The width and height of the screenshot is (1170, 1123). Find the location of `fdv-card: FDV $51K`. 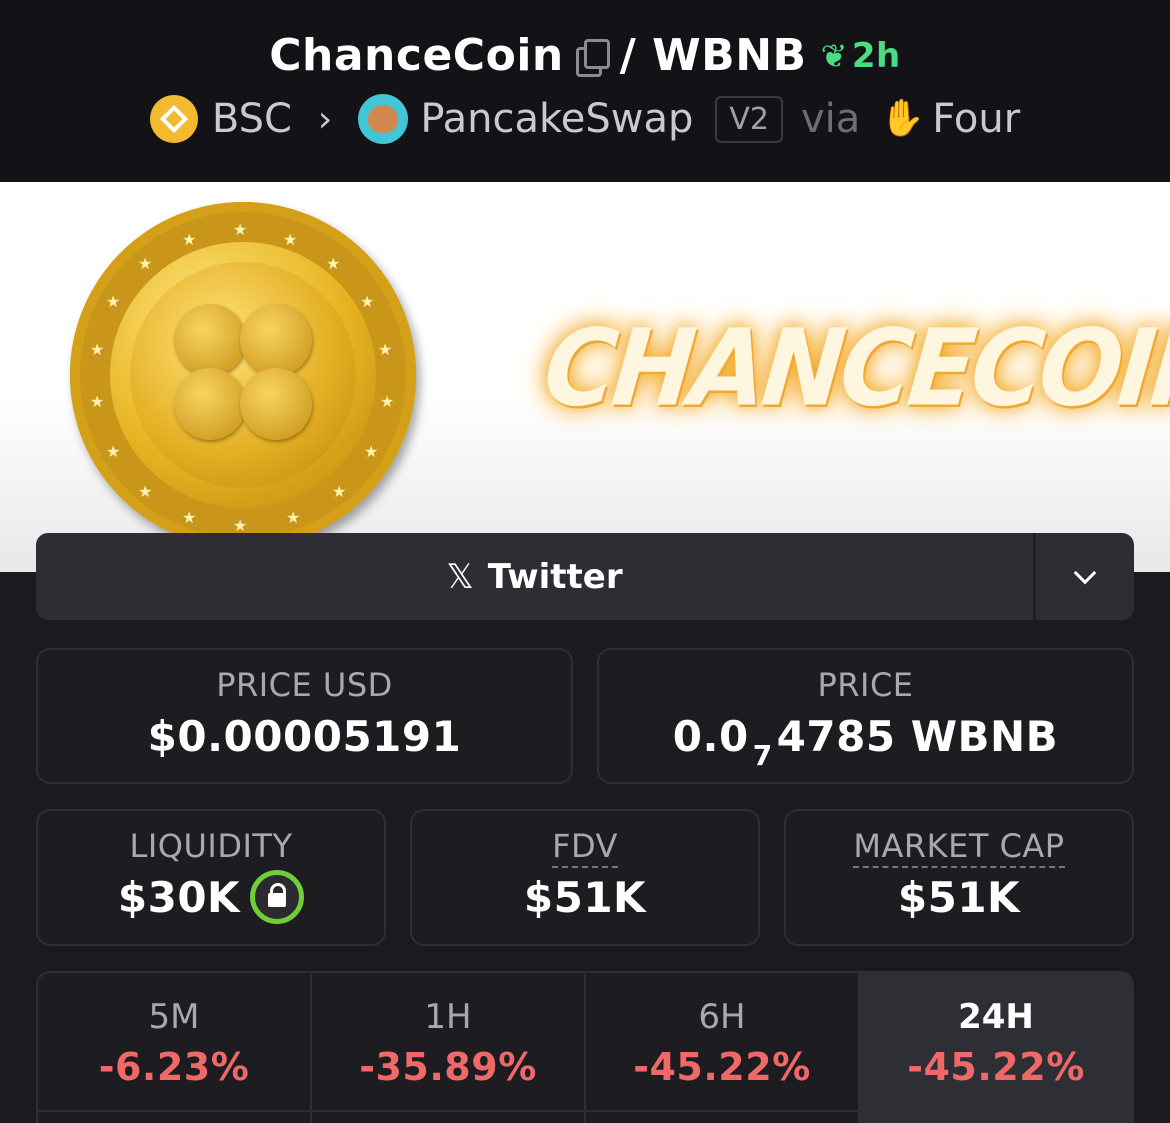

fdv-card: FDV $51K is located at coordinates (585, 877).